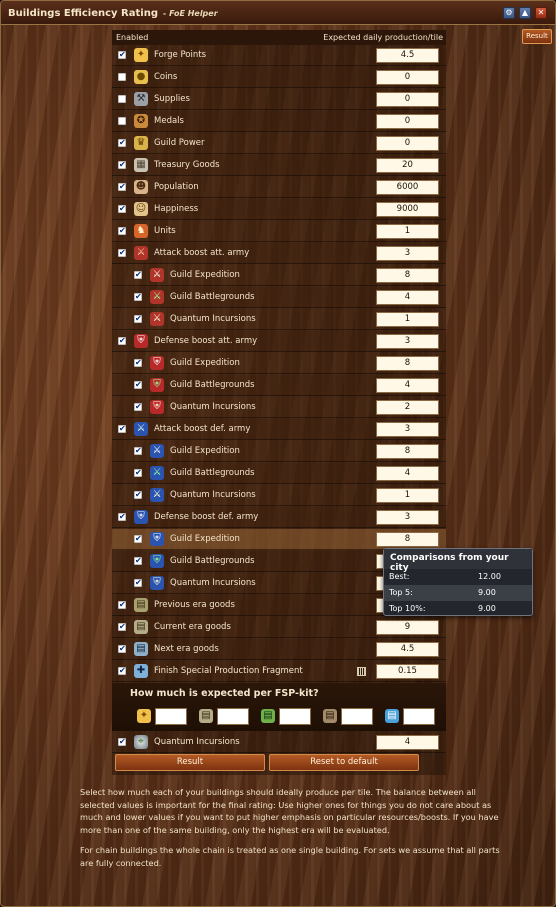 The width and height of the screenshot is (556, 907). I want to click on row-label: Guild Battlegrounds, so click(212, 297).